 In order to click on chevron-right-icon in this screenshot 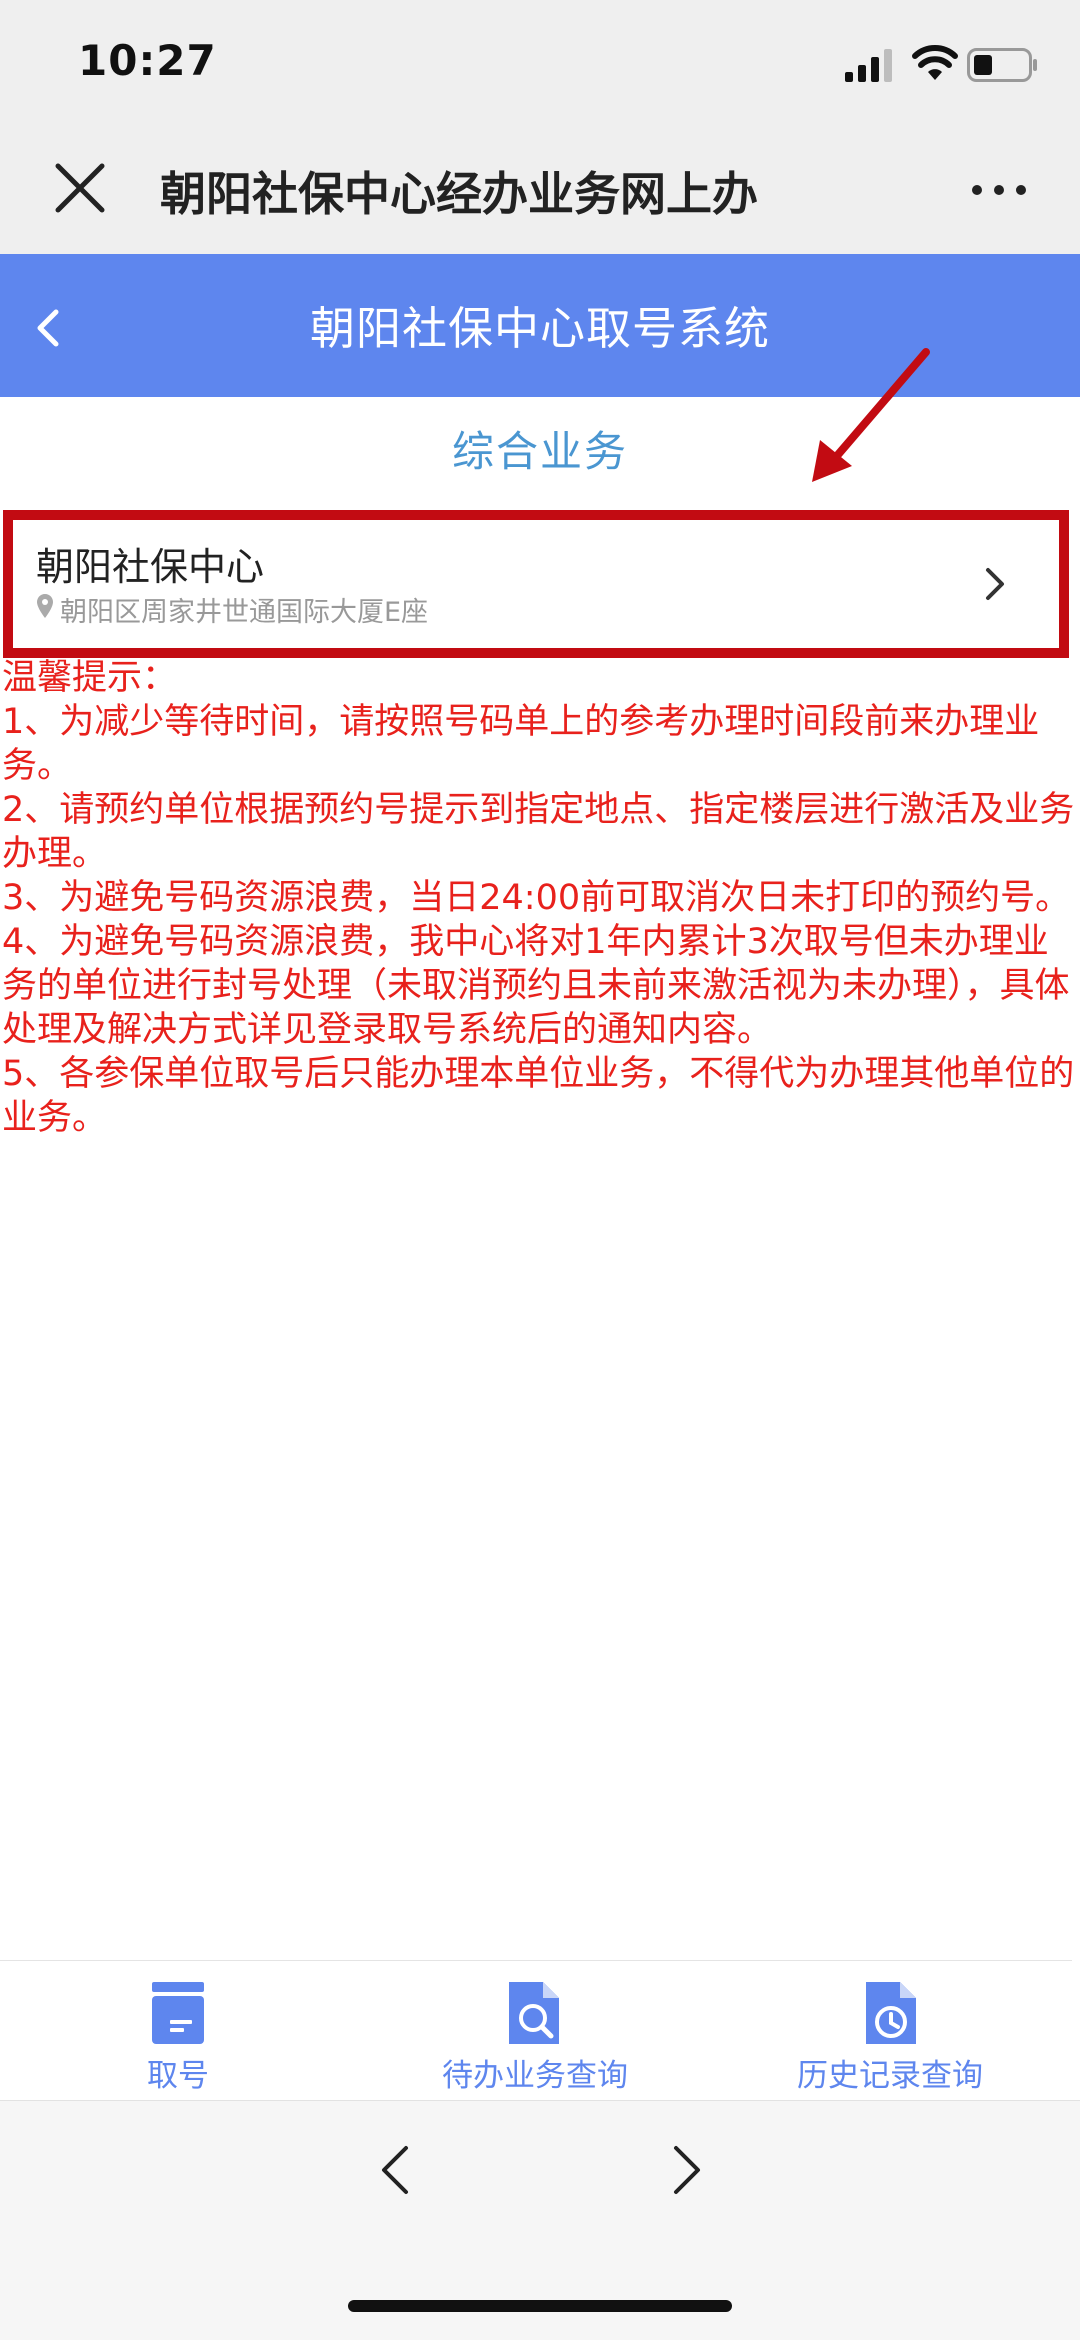, I will do `click(995, 584)`.